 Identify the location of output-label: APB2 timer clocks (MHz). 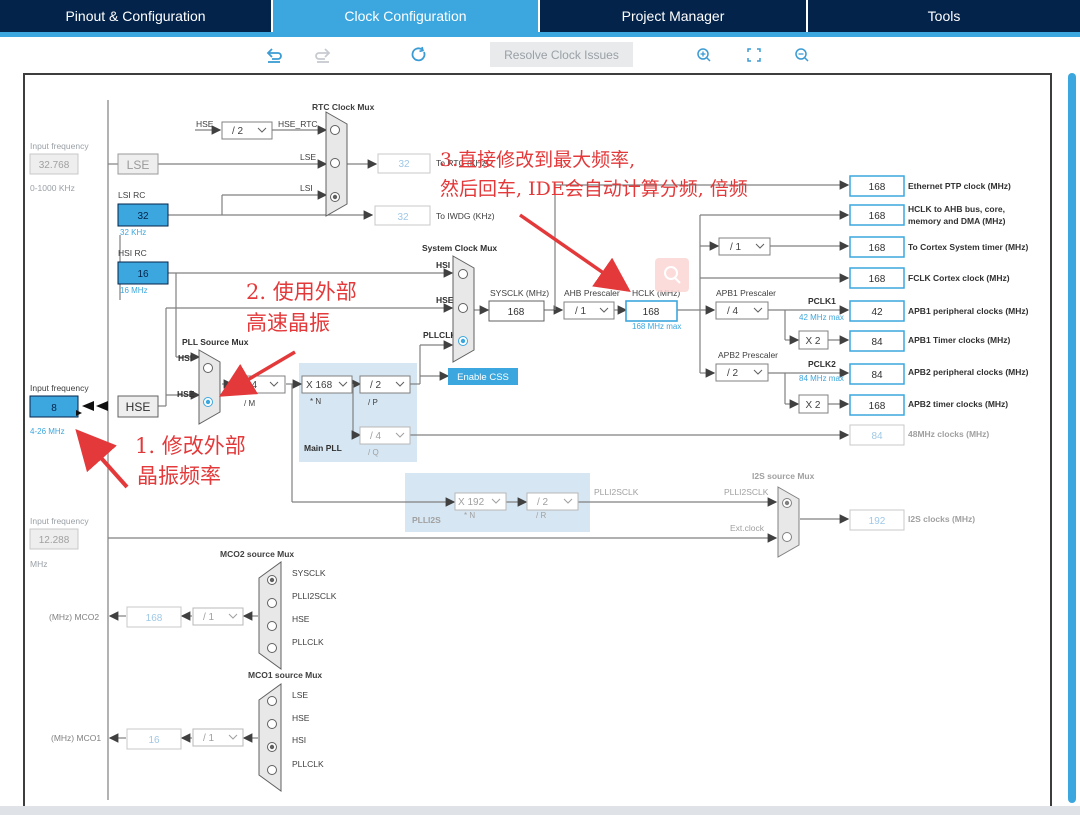
(958, 404).